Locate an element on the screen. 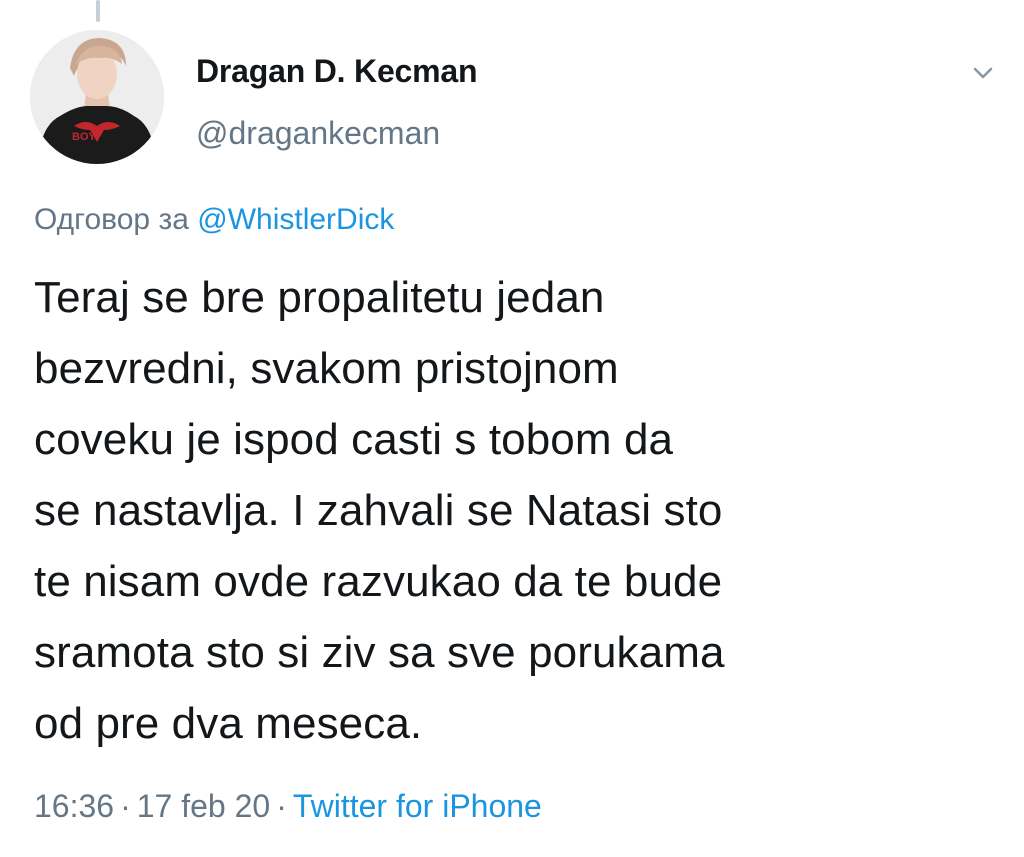 This screenshot has width=1024, height=857. avatar: BOY is located at coordinates (97, 97).